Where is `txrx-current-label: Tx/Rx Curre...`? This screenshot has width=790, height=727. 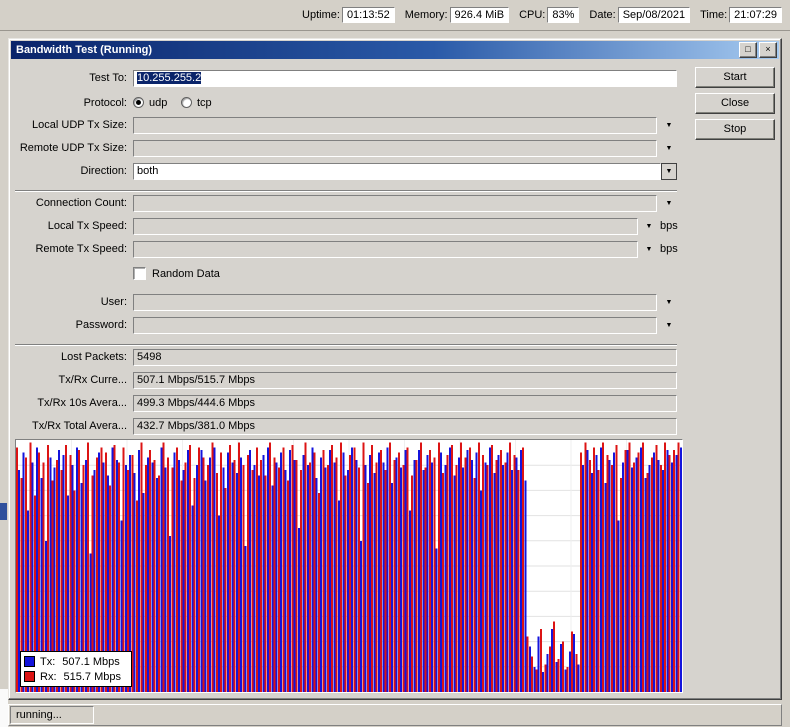 txrx-current-label: Tx/Rx Curre... is located at coordinates (92, 380).